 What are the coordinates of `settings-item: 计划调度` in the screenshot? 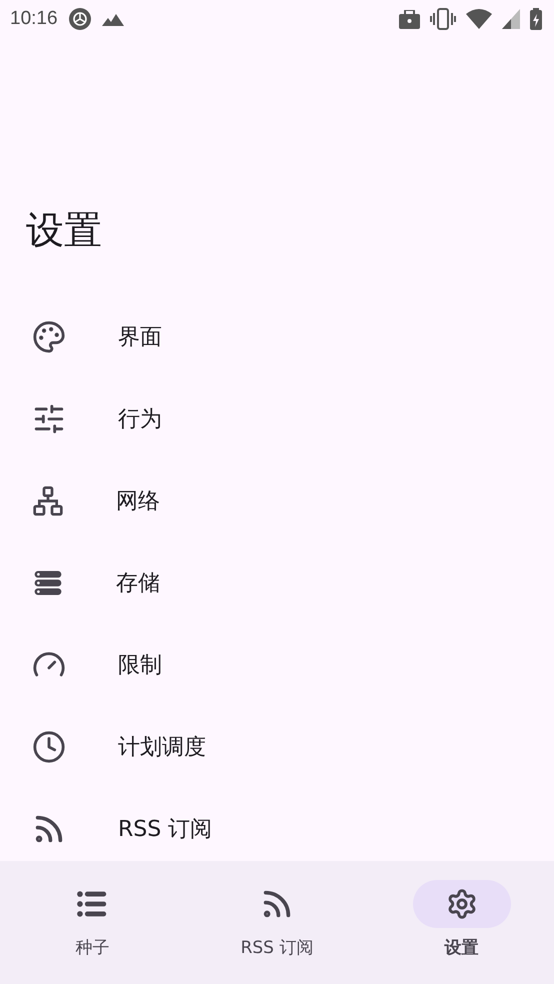 It's located at (277, 747).